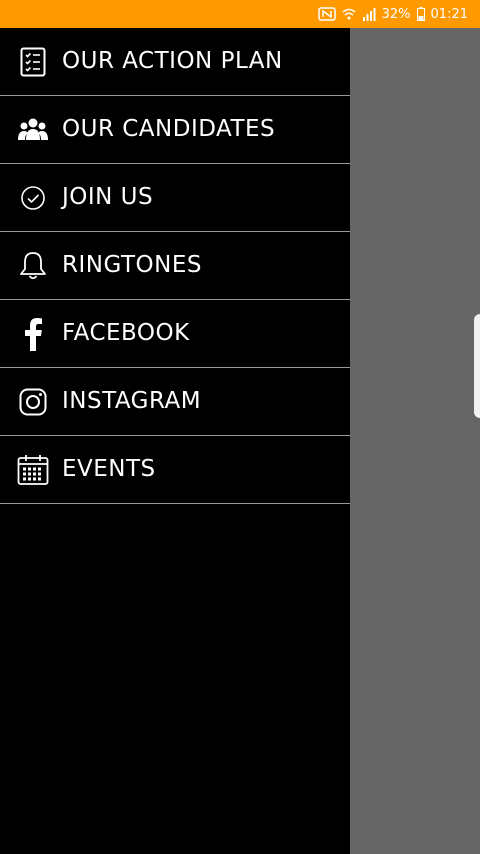 The width and height of the screenshot is (480, 854). I want to click on menu-item-label: RINGTONES, so click(132, 265).